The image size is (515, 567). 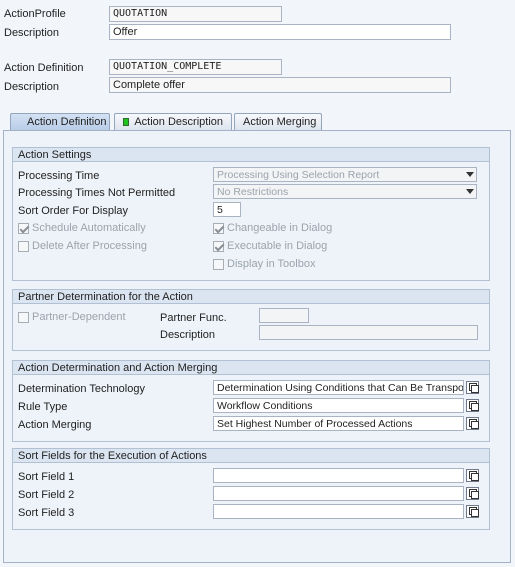 I want to click on changeable-in-dialog-checkbox: Changeable in Dialog, so click(x=272, y=228).